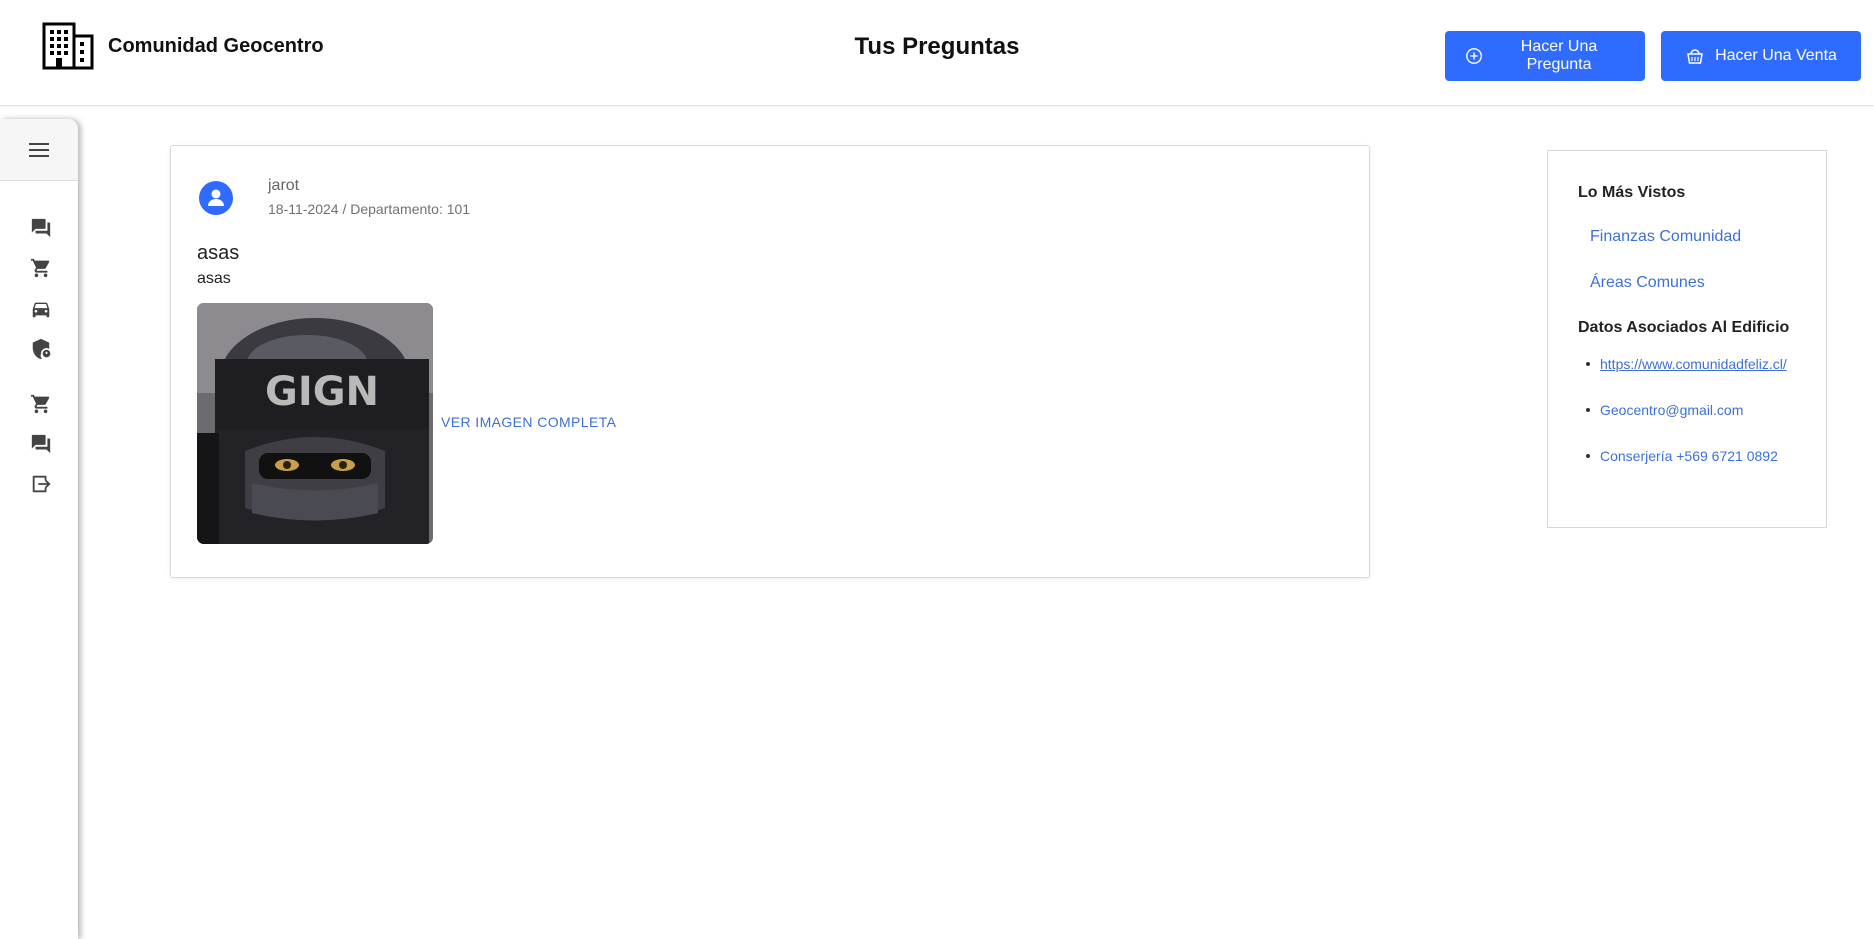 The height and width of the screenshot is (939, 1874). What do you see at coordinates (1689, 456) in the screenshot?
I see `phone-text: Conserjería +569 6721 0892` at bounding box center [1689, 456].